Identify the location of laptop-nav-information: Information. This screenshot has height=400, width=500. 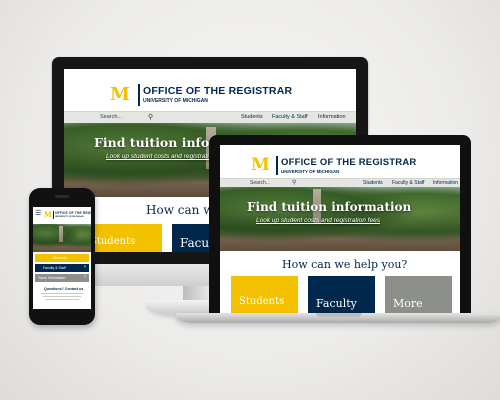
(445, 183).